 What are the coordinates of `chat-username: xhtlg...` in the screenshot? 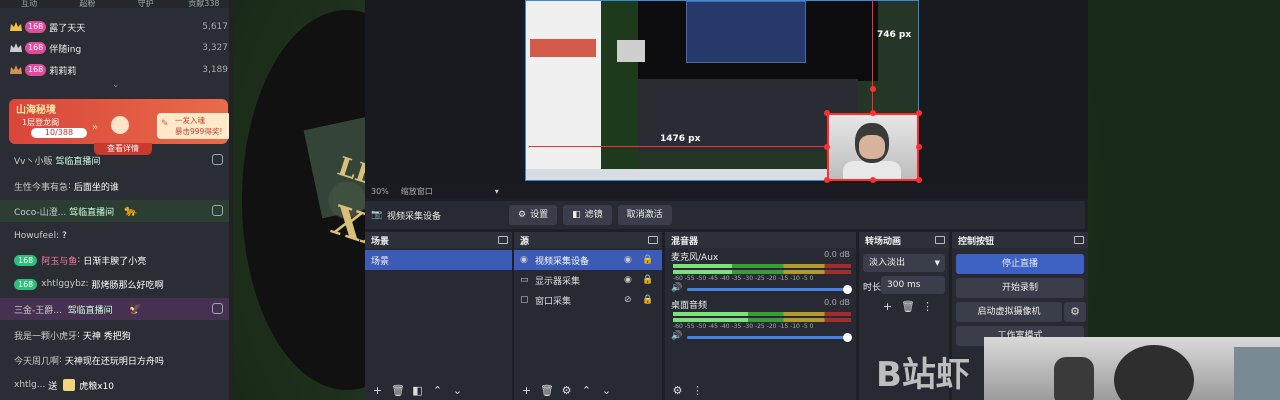 It's located at (29, 385).